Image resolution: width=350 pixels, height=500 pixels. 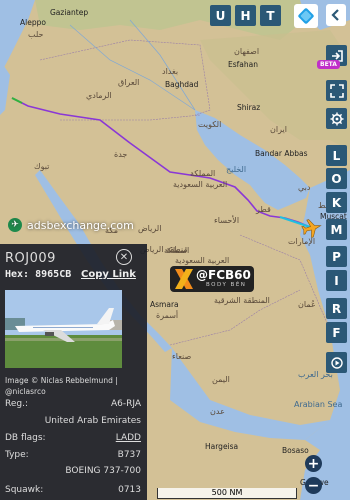 I want to click on p-button: P, so click(x=336, y=256).